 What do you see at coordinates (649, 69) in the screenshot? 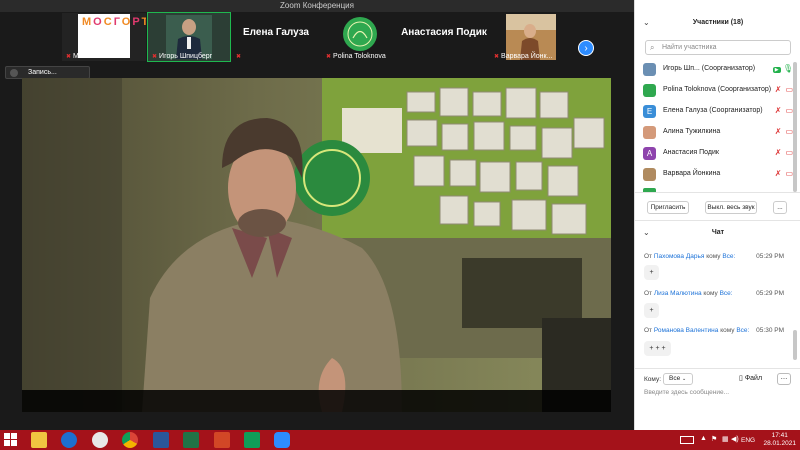
I see `avatar` at bounding box center [649, 69].